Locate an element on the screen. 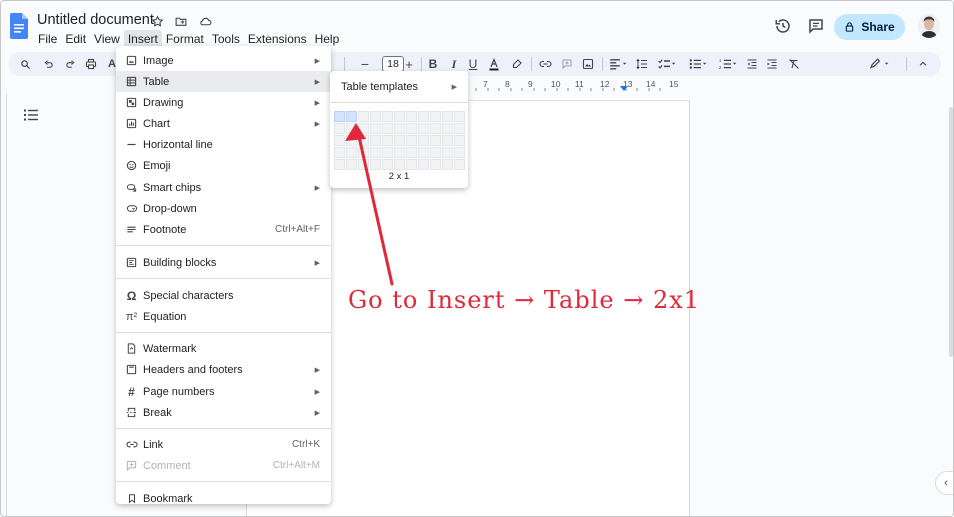  menu-item-table: Table ▶ is located at coordinates (223, 81).